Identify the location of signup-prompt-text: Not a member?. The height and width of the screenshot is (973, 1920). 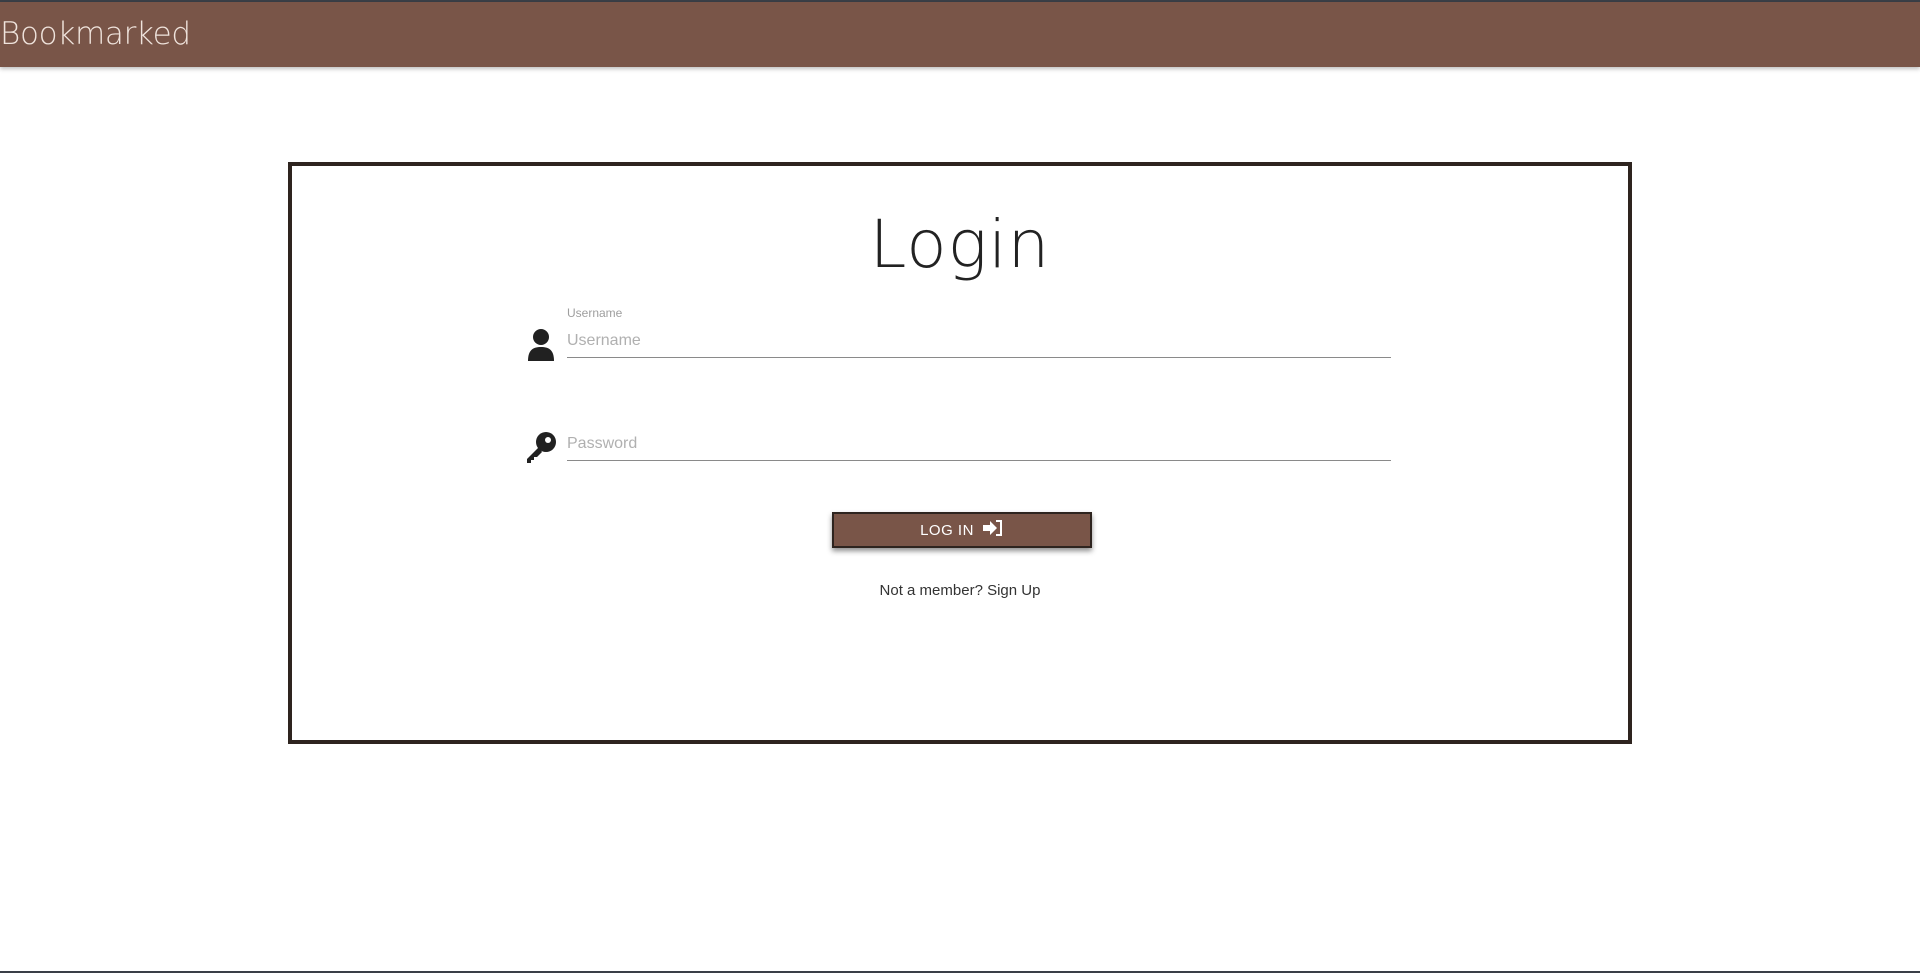
(931, 590).